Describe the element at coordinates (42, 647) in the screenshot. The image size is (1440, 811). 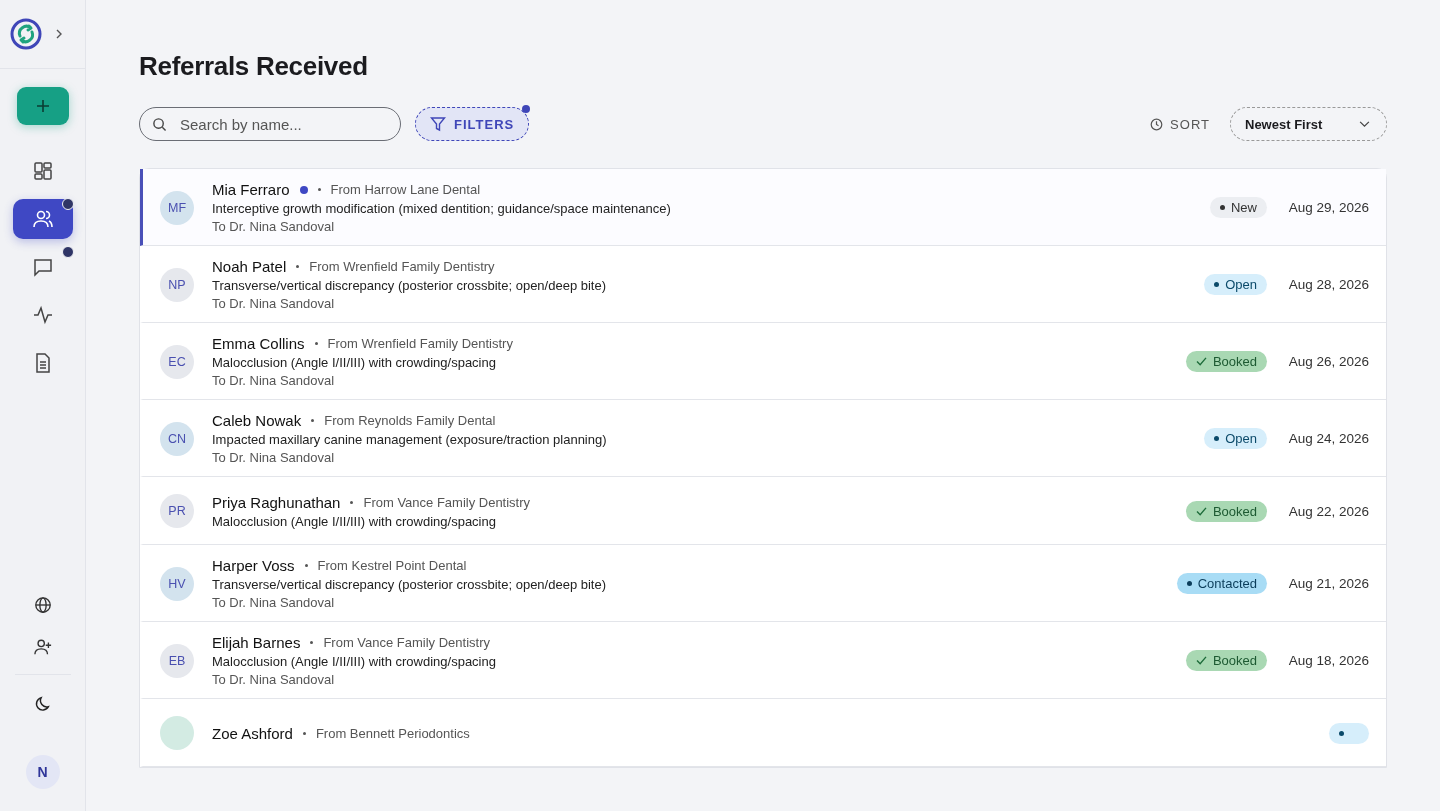
I see `add-user-icon` at that location.